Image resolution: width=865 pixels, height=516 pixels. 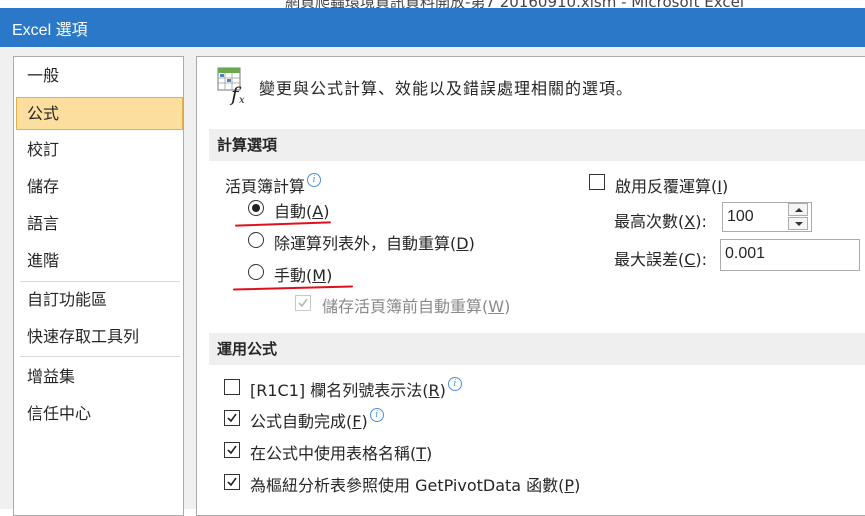 I want to click on formula-autocomplete-checkbox, so click(x=232, y=418).